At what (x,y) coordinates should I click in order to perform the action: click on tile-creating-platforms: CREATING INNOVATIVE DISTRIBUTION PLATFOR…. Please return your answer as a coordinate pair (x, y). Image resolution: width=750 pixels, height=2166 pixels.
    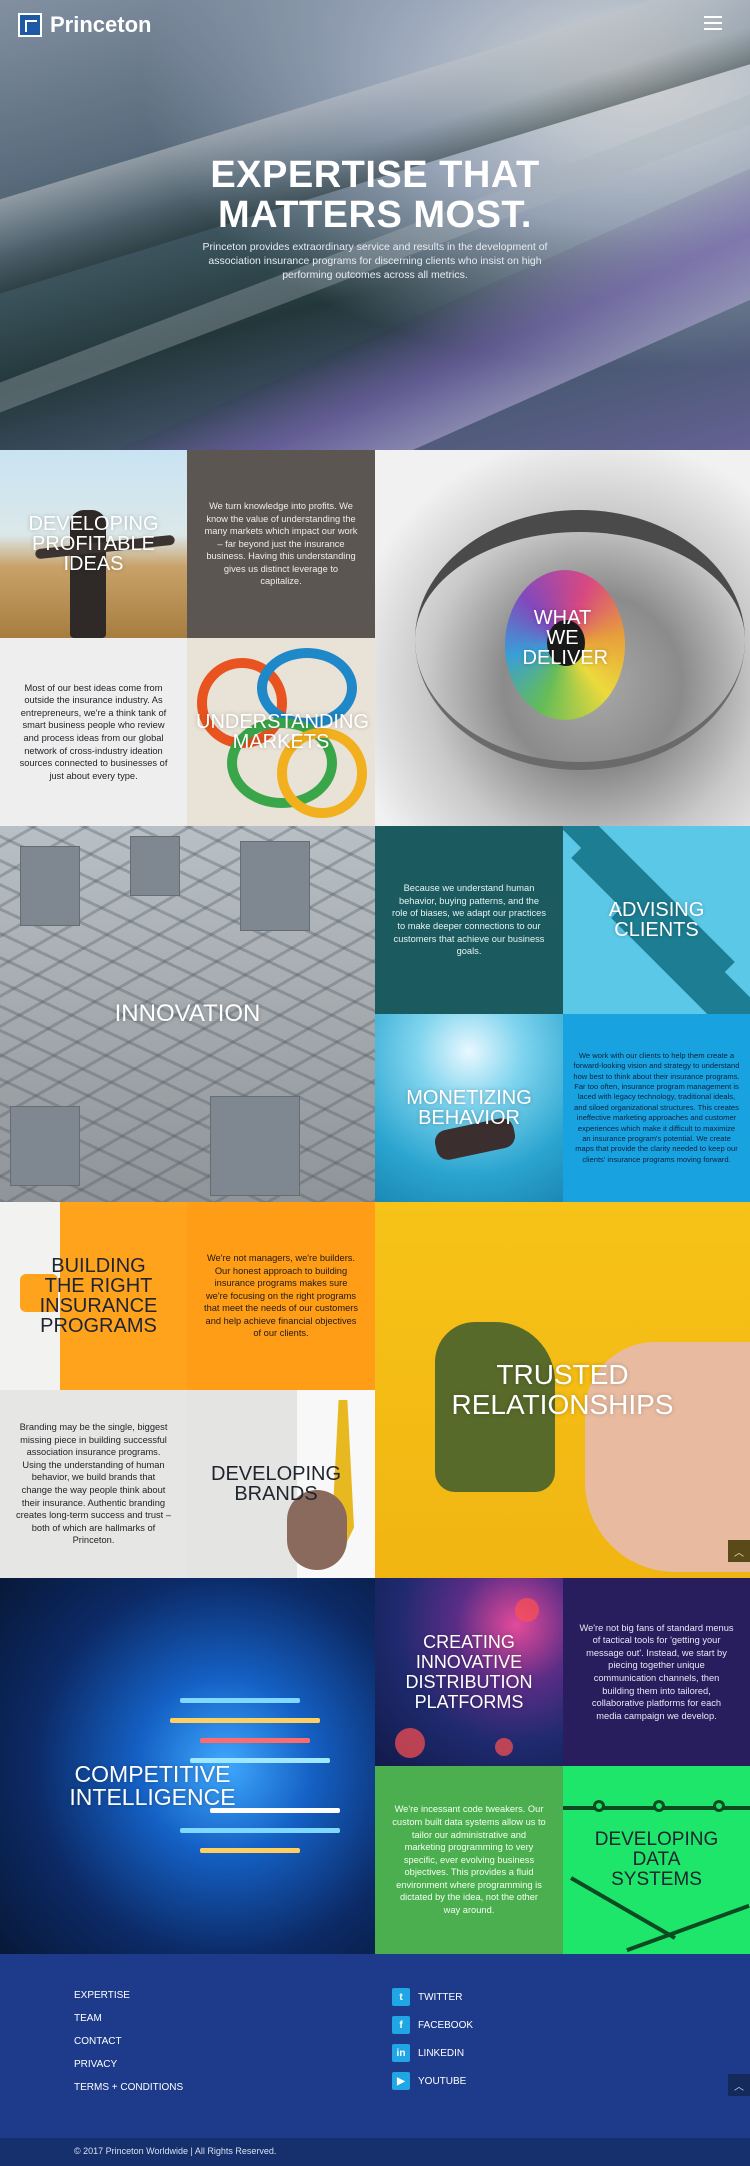
    Looking at the image, I should click on (469, 1672).